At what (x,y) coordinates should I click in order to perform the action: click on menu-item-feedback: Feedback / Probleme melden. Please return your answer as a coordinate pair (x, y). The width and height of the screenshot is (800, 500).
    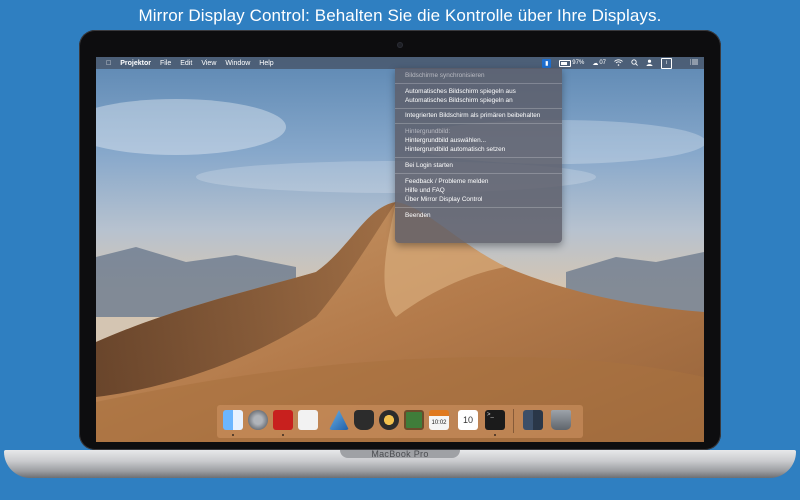
    Looking at the image, I should click on (446, 181).